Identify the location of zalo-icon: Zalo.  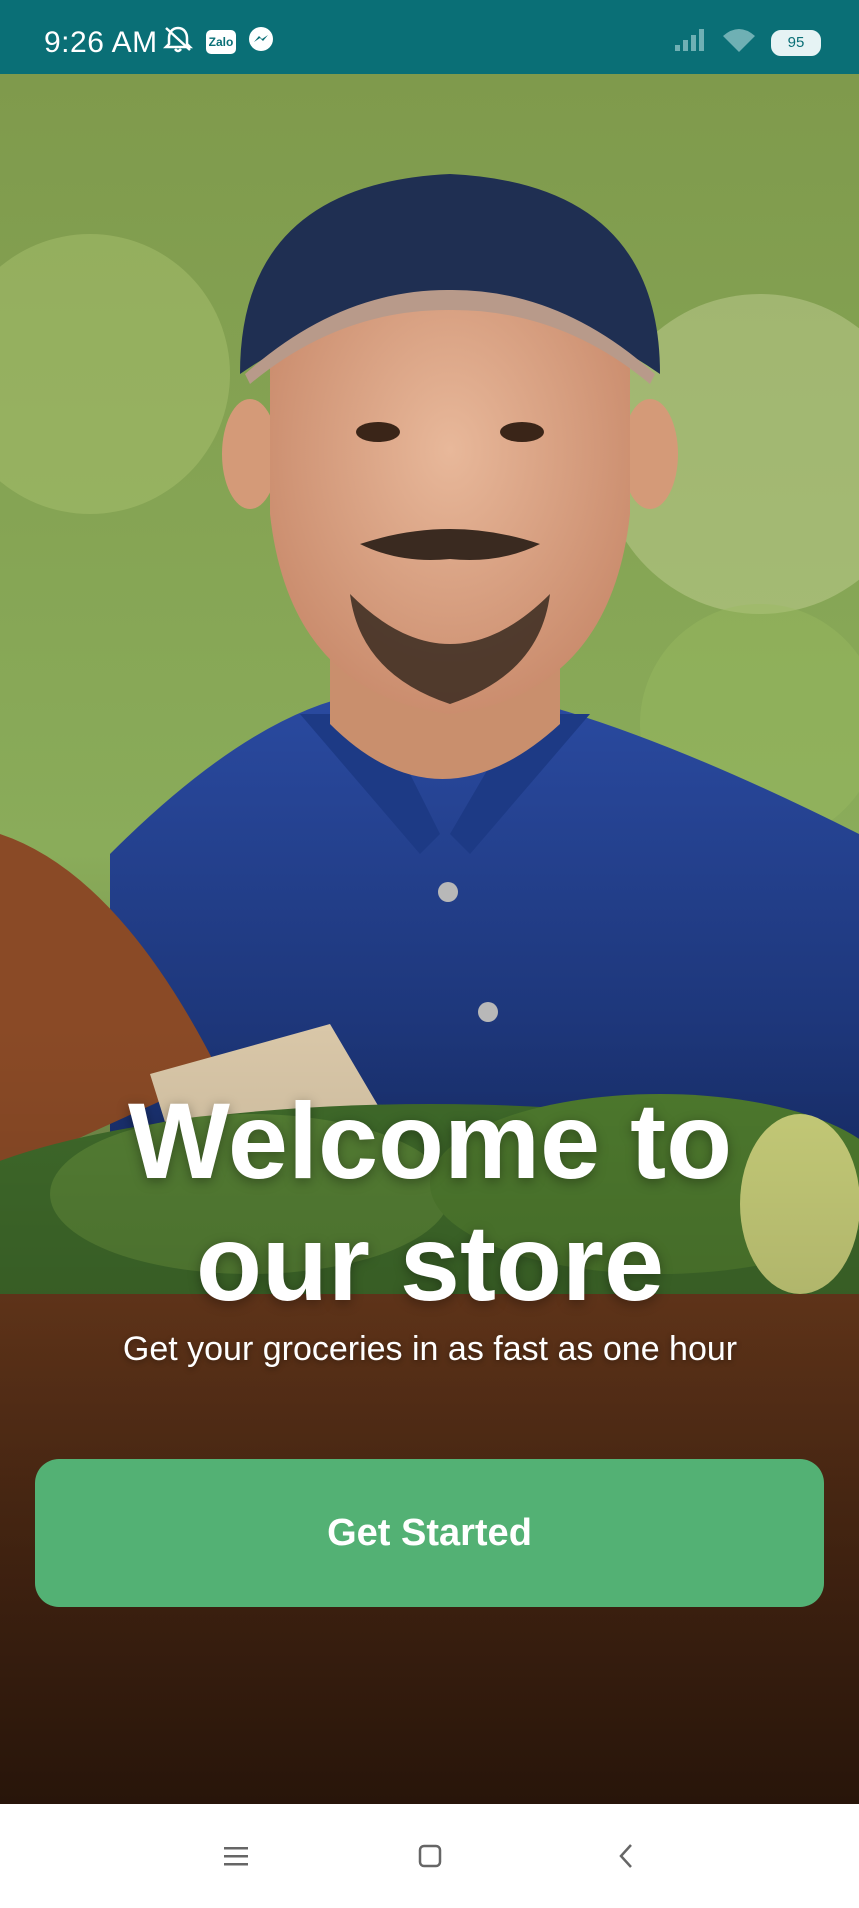
(221, 41).